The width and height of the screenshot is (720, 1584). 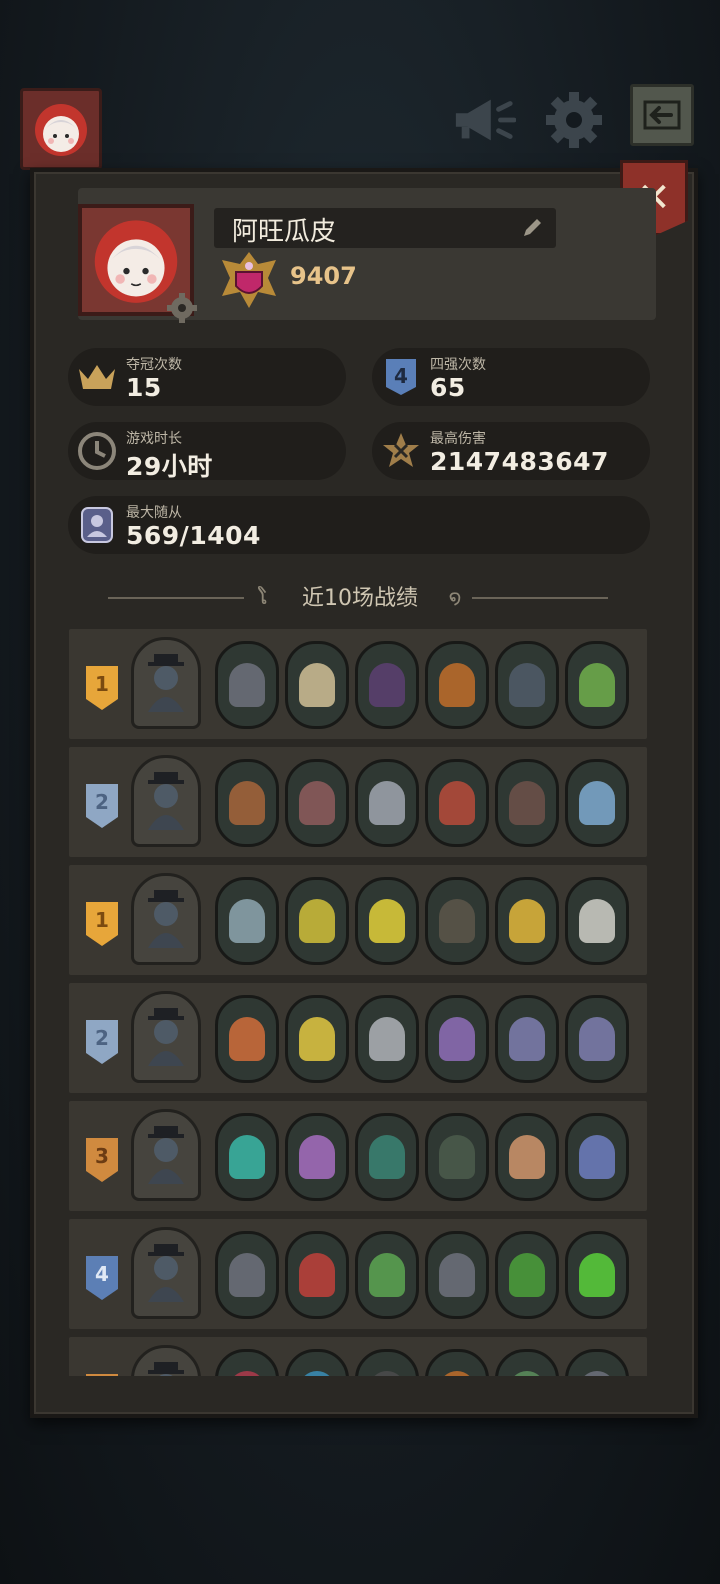 I want to click on stat-label: 夺冠次数, so click(x=154, y=365).